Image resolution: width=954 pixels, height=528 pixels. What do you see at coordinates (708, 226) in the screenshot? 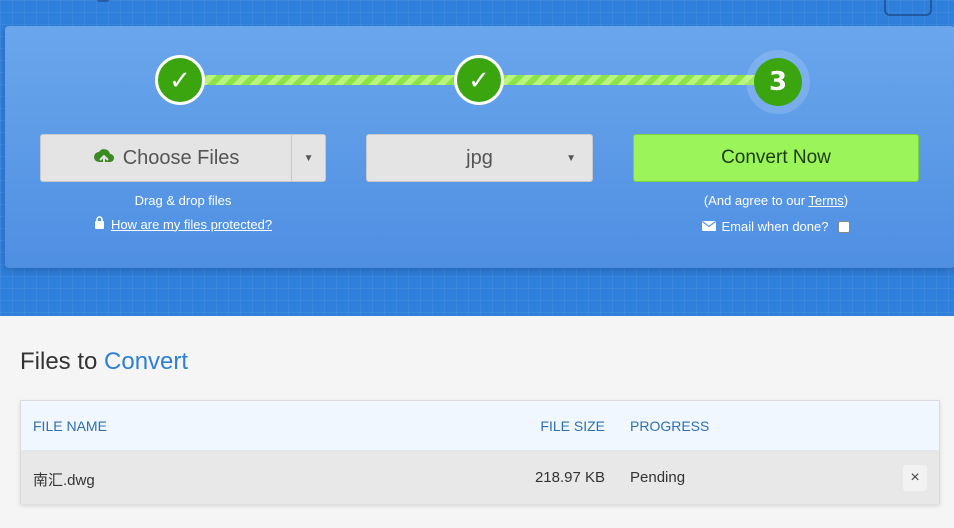
I see `envelope-icon` at bounding box center [708, 226].